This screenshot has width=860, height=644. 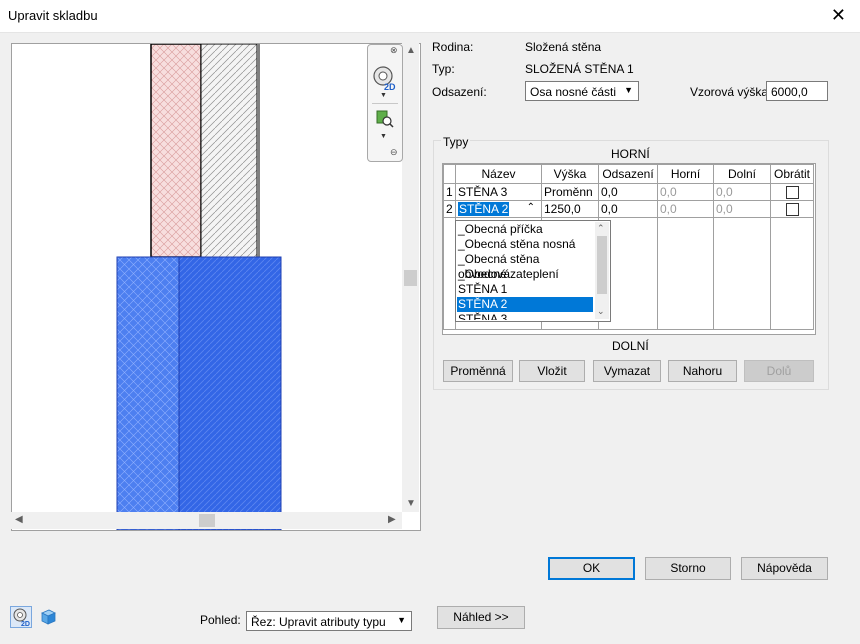 What do you see at coordinates (383, 95) in the screenshot?
I see `navbar-dropdown-icon: ▼` at bounding box center [383, 95].